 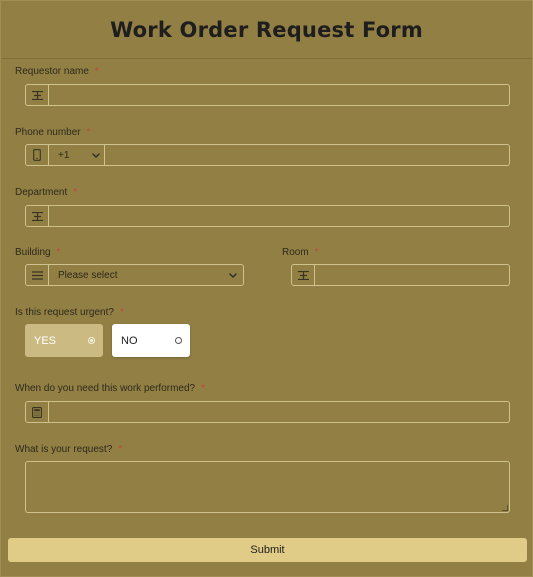 What do you see at coordinates (45, 340) in the screenshot?
I see `urgent-yes-label: YES` at bounding box center [45, 340].